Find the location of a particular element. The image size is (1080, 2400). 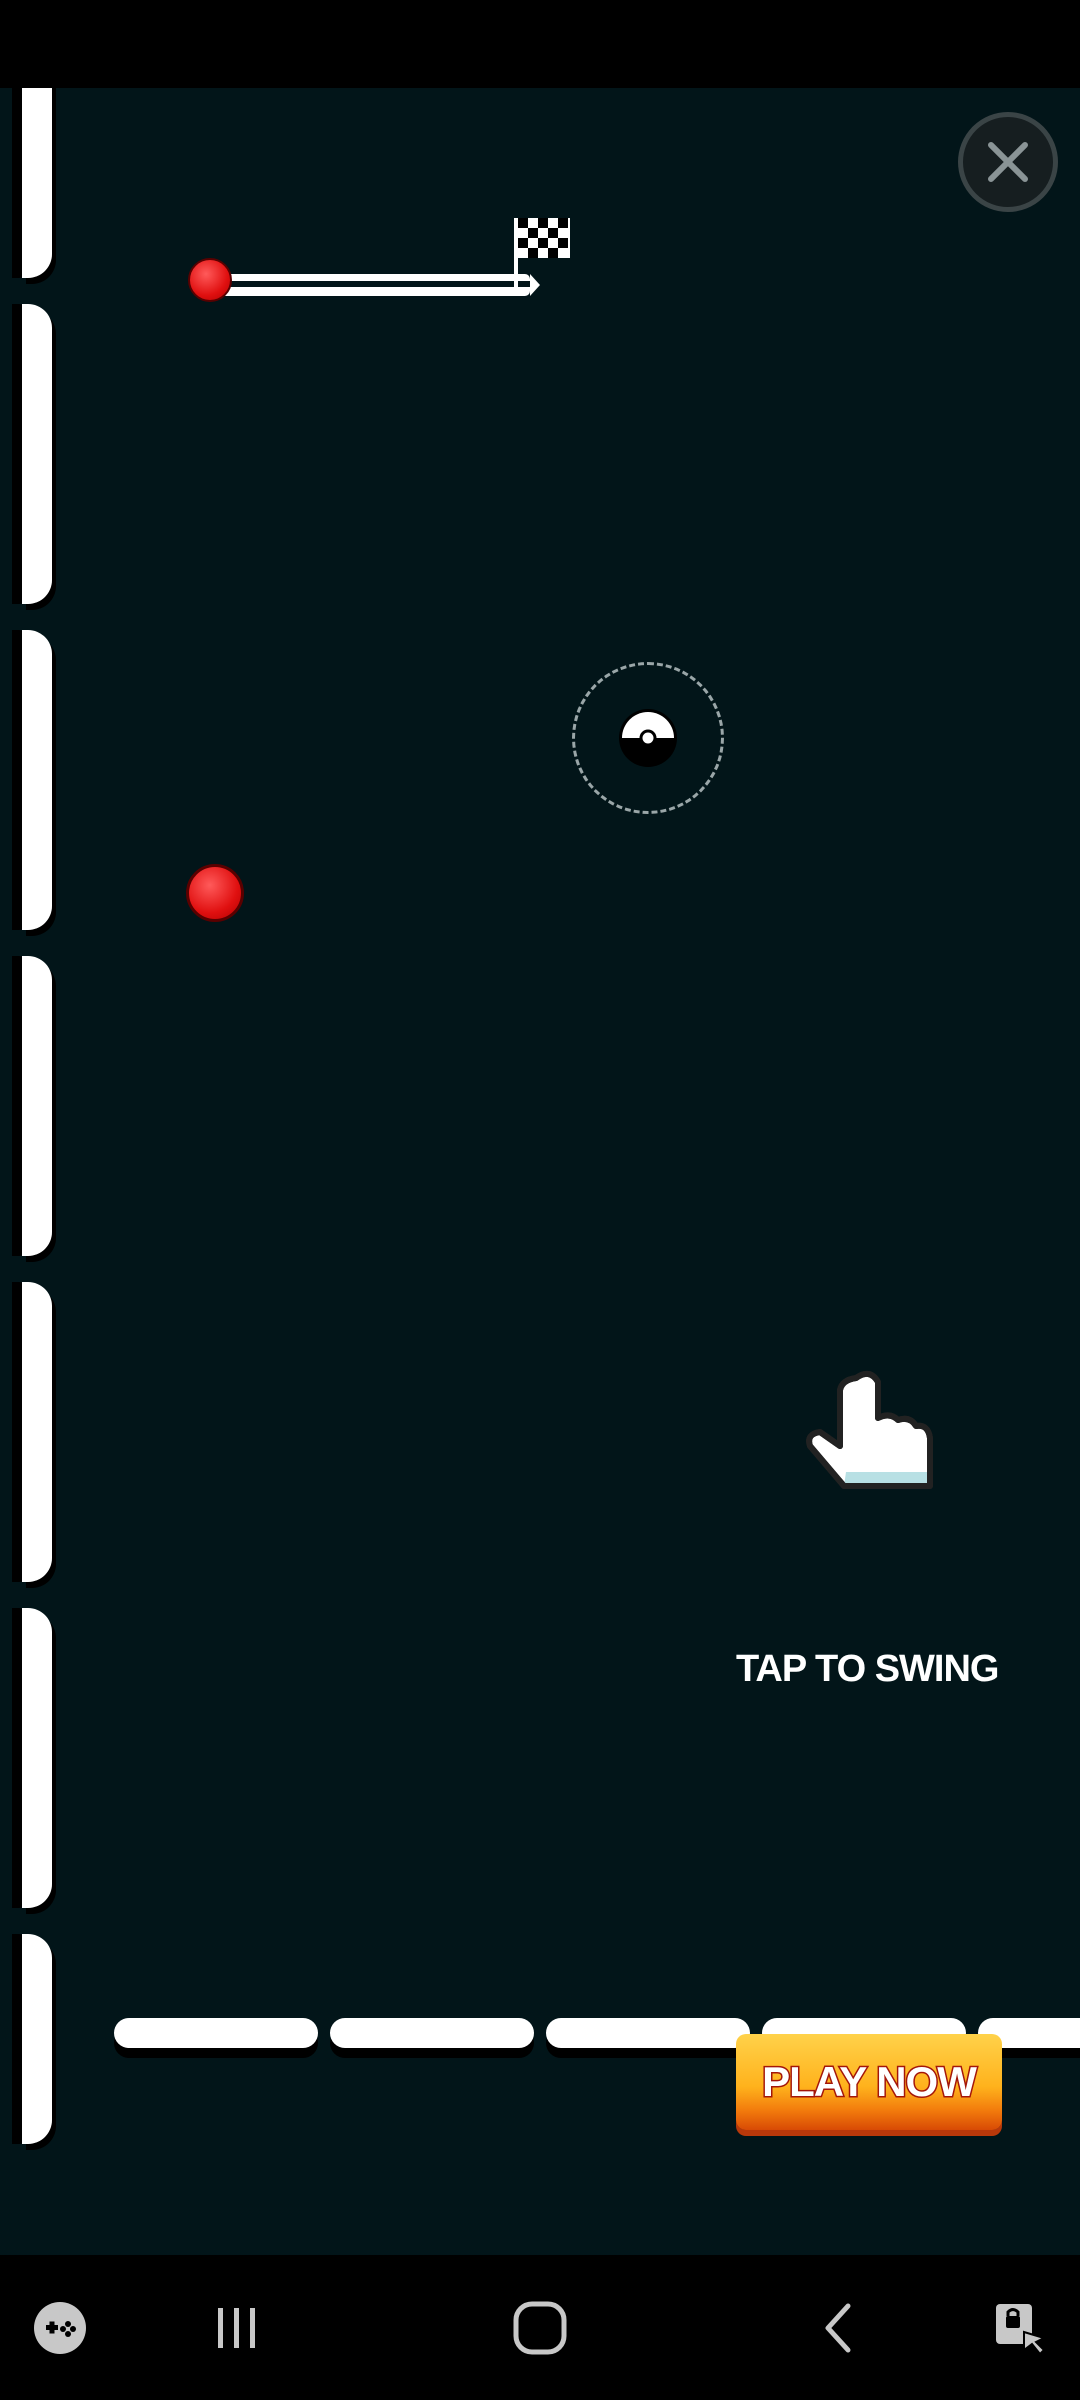

close-button is located at coordinates (1008, 162).